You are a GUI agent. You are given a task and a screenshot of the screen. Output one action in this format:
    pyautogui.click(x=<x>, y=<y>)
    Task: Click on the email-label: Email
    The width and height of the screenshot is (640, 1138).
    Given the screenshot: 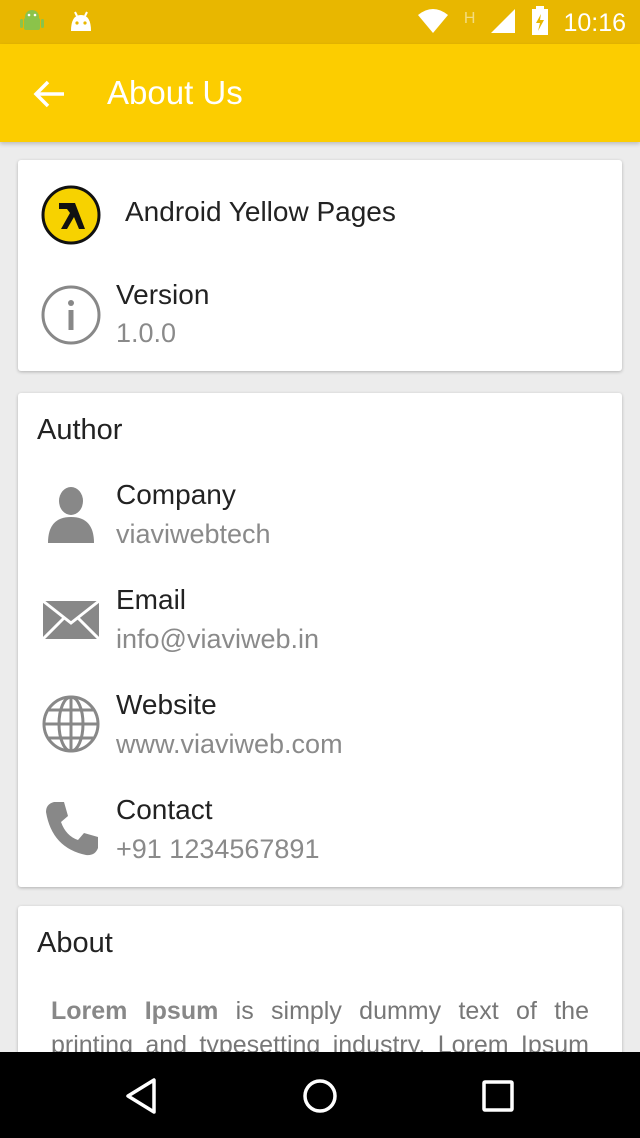 What is the action you would take?
    pyautogui.click(x=151, y=599)
    